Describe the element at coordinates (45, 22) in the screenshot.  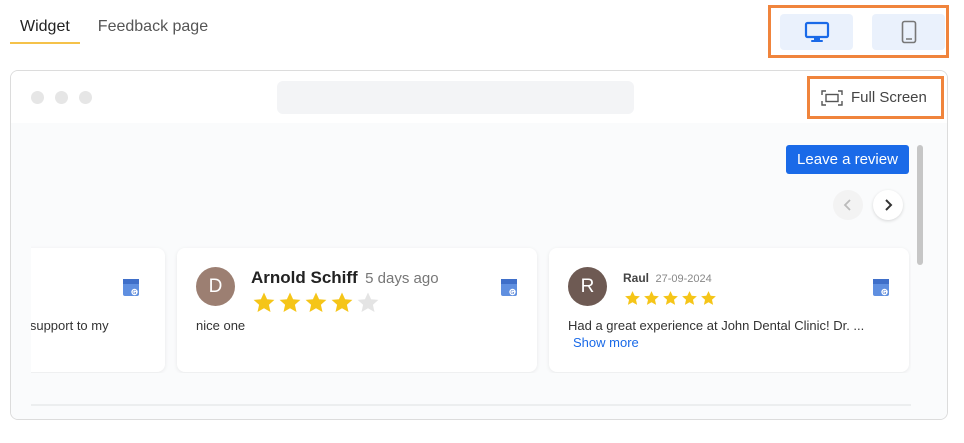
I see `tab-widget: Widget` at that location.